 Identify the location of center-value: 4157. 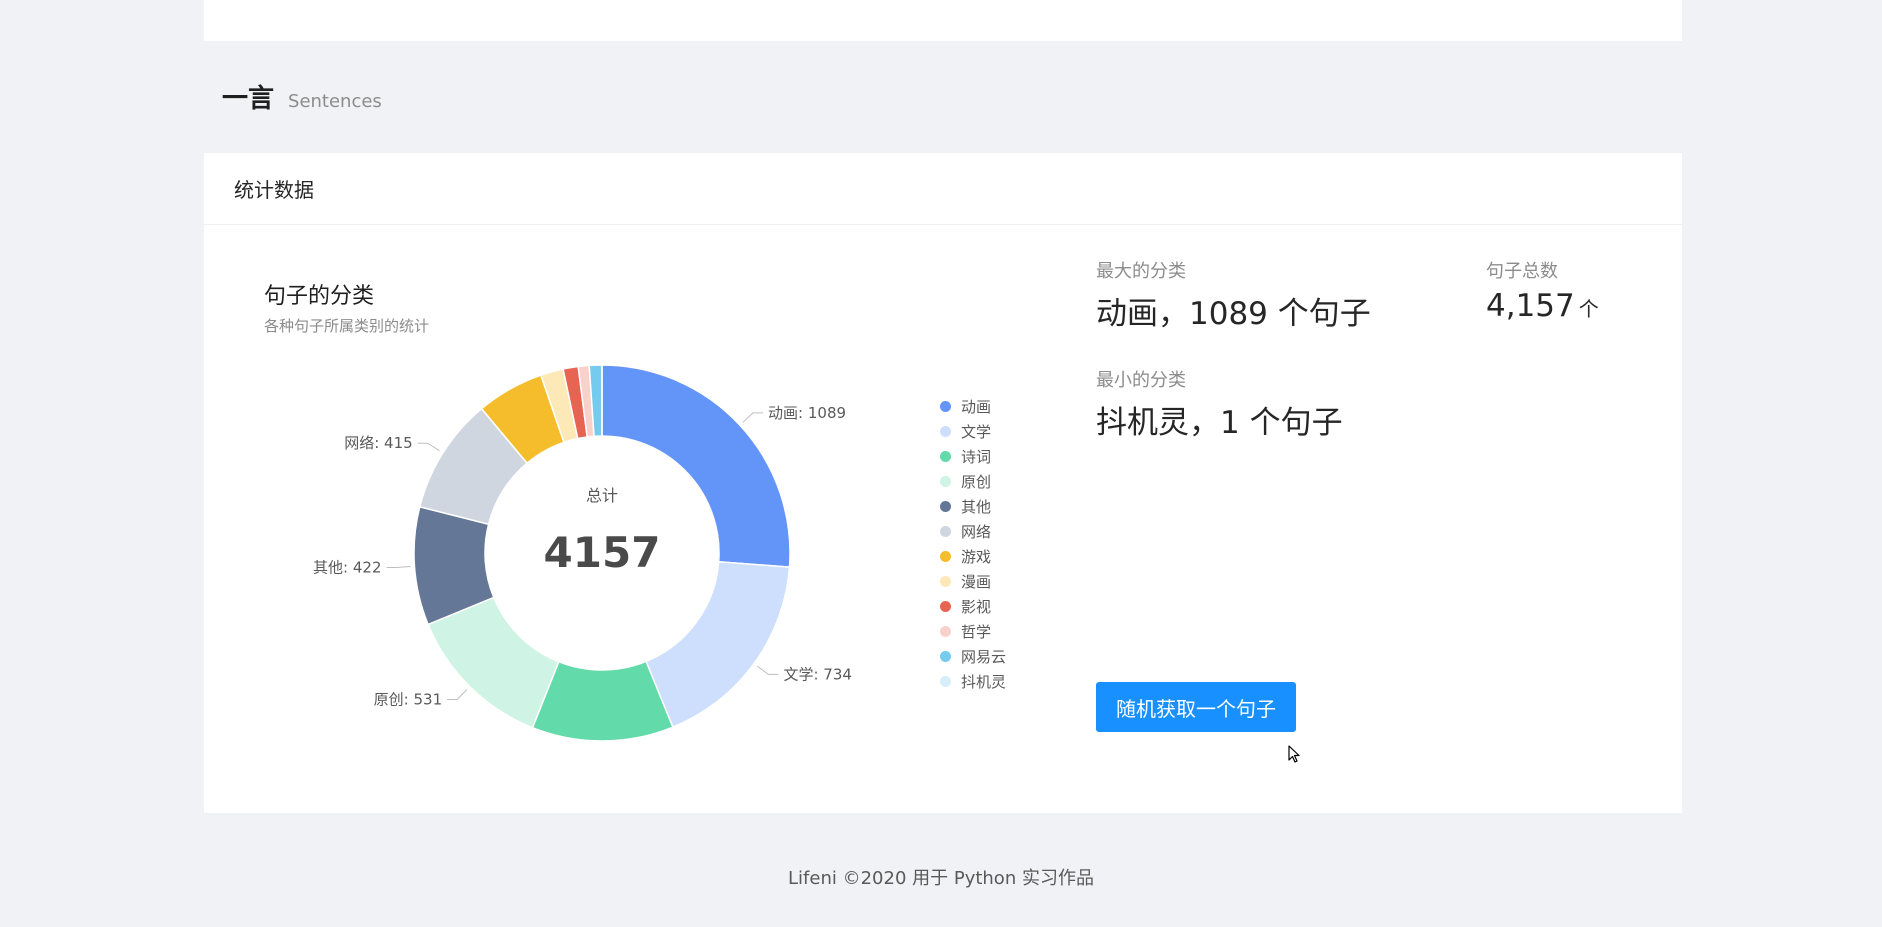
(602, 552).